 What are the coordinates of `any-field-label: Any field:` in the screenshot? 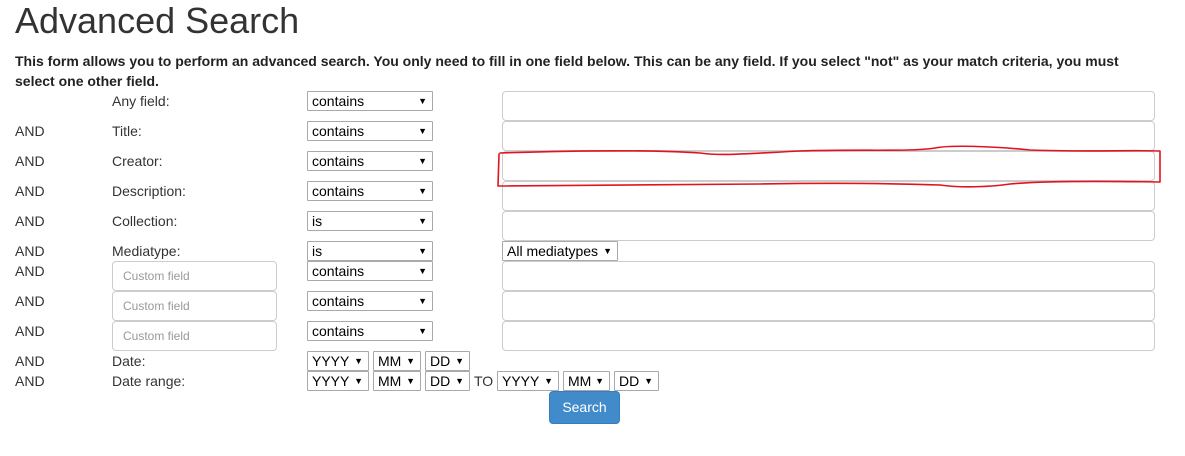 It's located at (141, 101).